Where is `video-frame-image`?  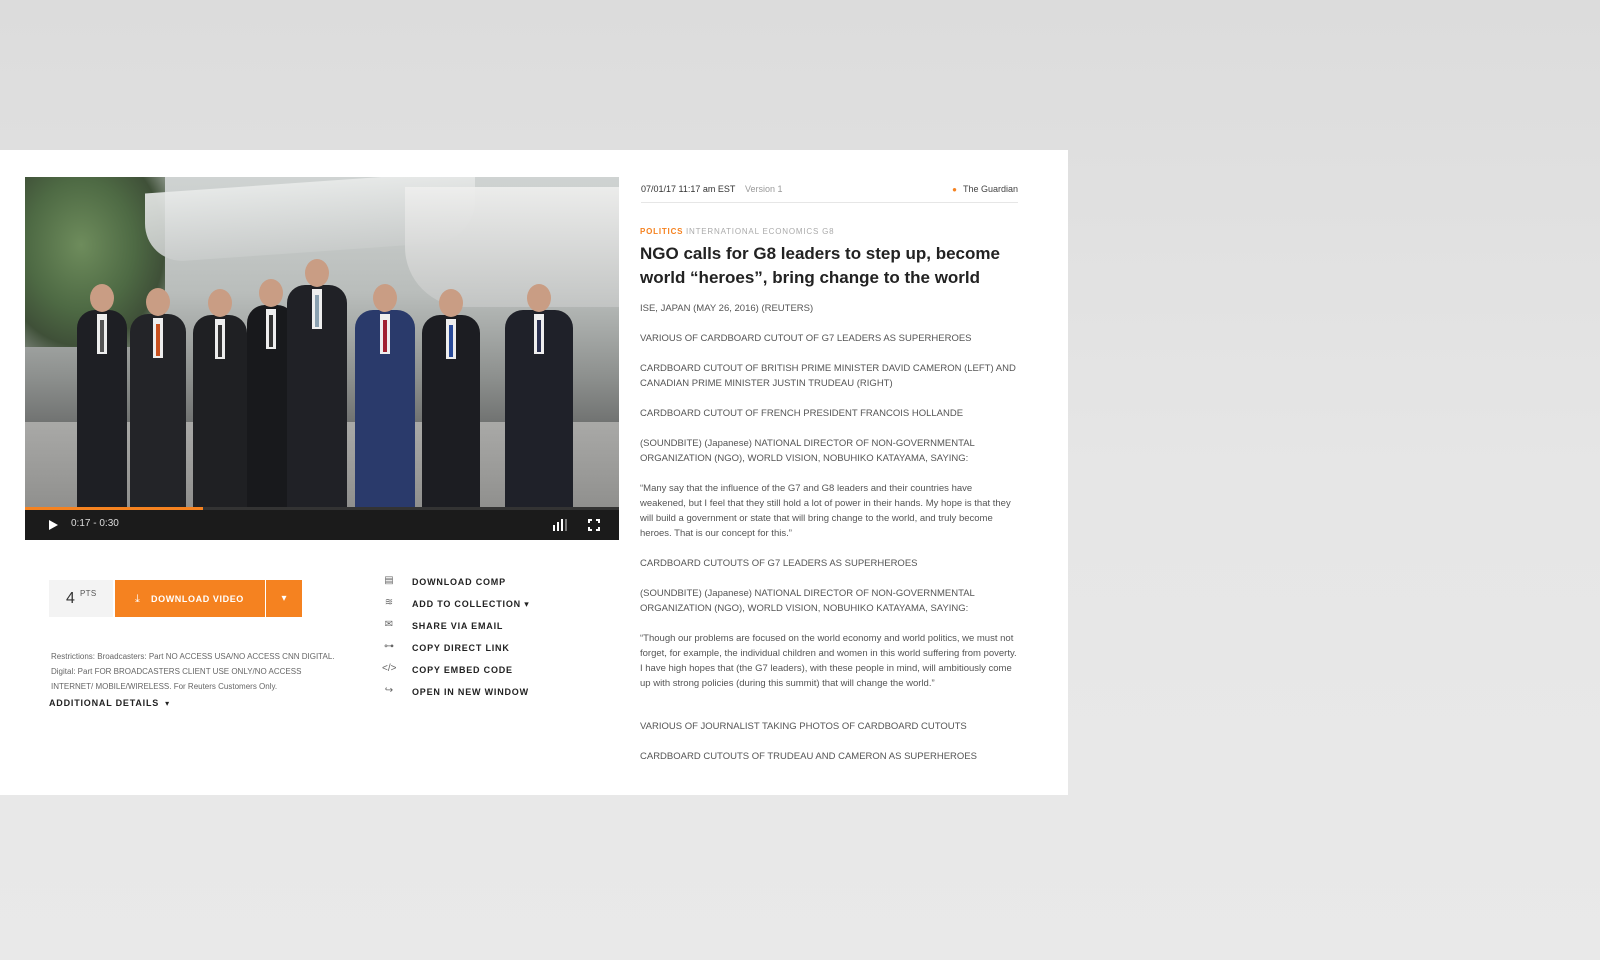
video-frame-image is located at coordinates (322, 343).